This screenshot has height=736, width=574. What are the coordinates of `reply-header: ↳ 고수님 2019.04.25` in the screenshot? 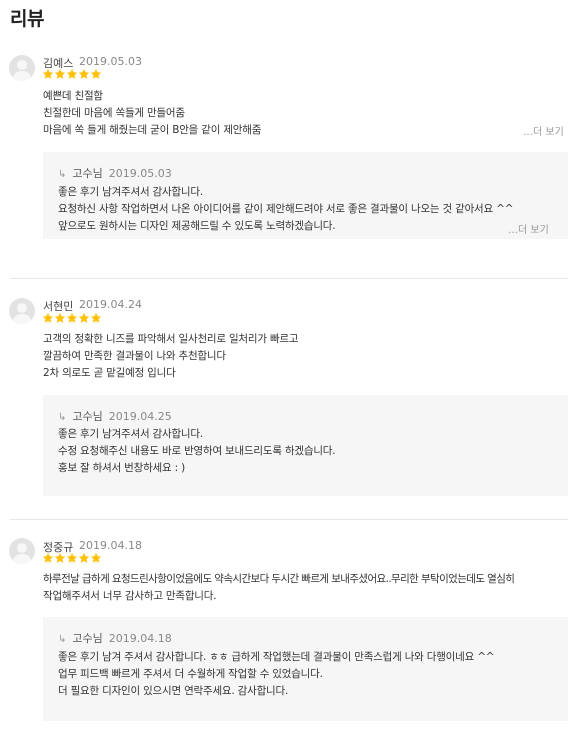 It's located at (115, 416).